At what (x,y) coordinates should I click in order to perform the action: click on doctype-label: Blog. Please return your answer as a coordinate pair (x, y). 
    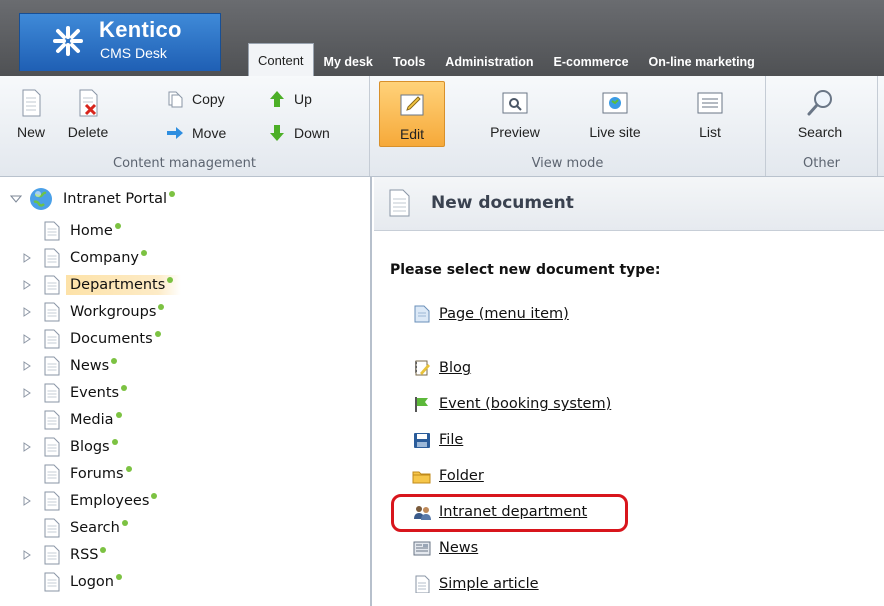
    Looking at the image, I should click on (455, 368).